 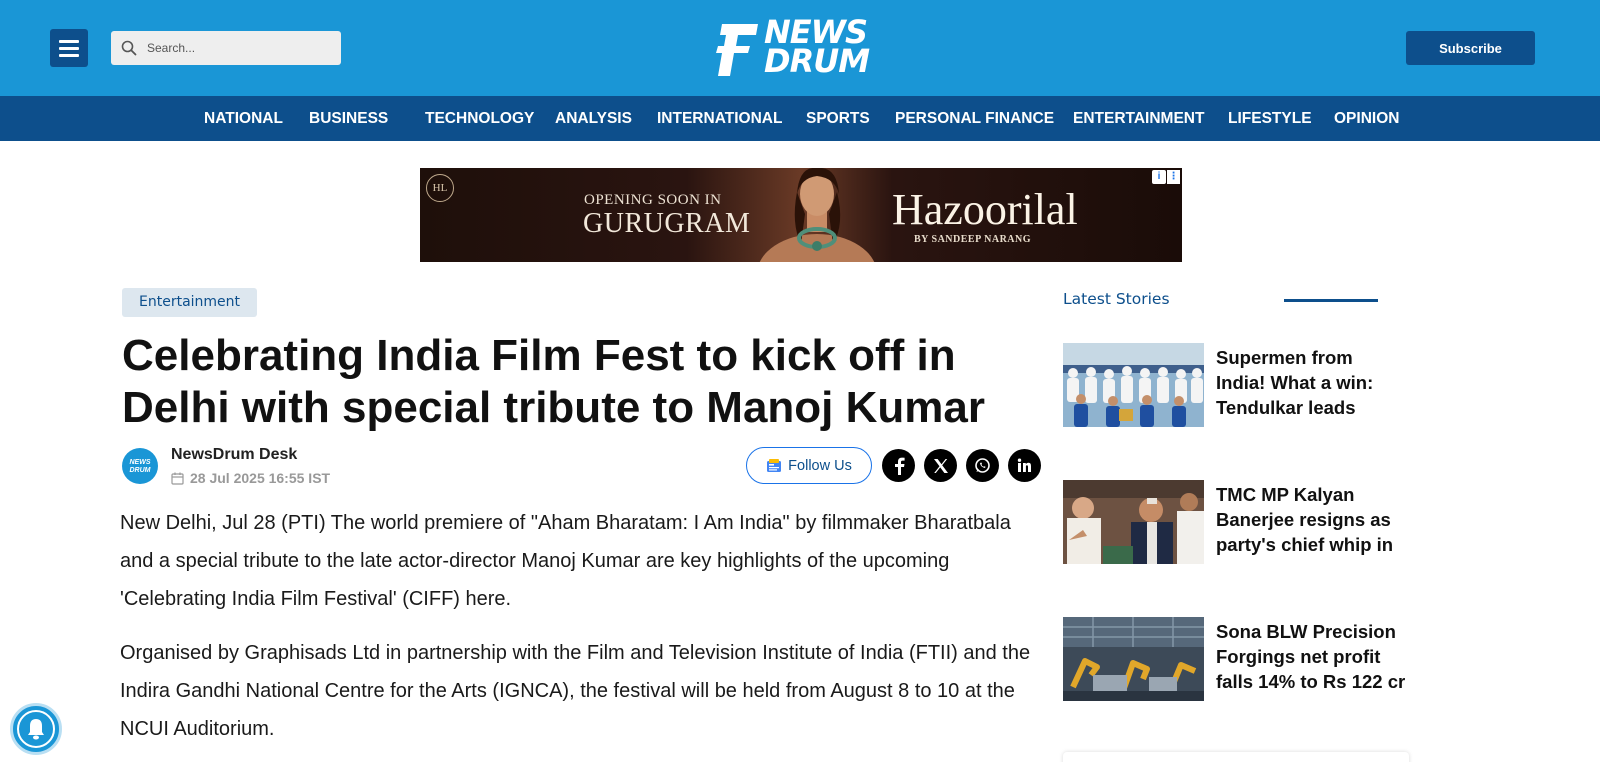 What do you see at coordinates (234, 455) in the screenshot?
I see `author-name: NewsDrum Desk` at bounding box center [234, 455].